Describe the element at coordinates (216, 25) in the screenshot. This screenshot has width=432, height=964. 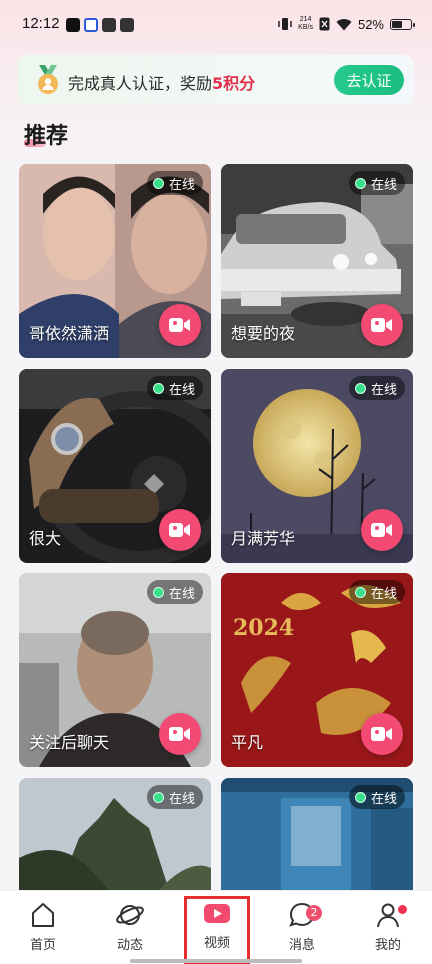
I see `status-bar: 12:12 214 KB/s 52%` at that location.